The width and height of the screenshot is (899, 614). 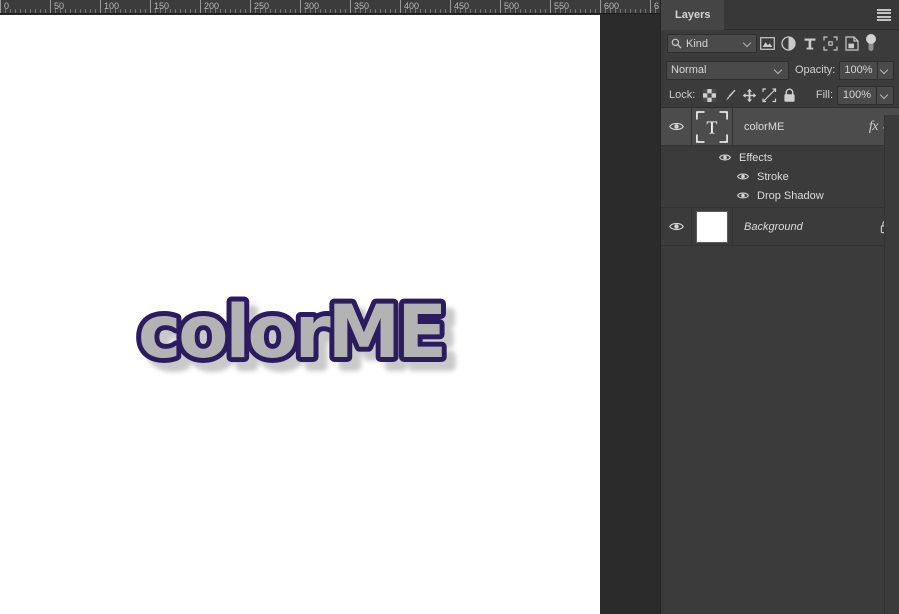 I want to click on fill-input: 100%, so click(x=857, y=95).